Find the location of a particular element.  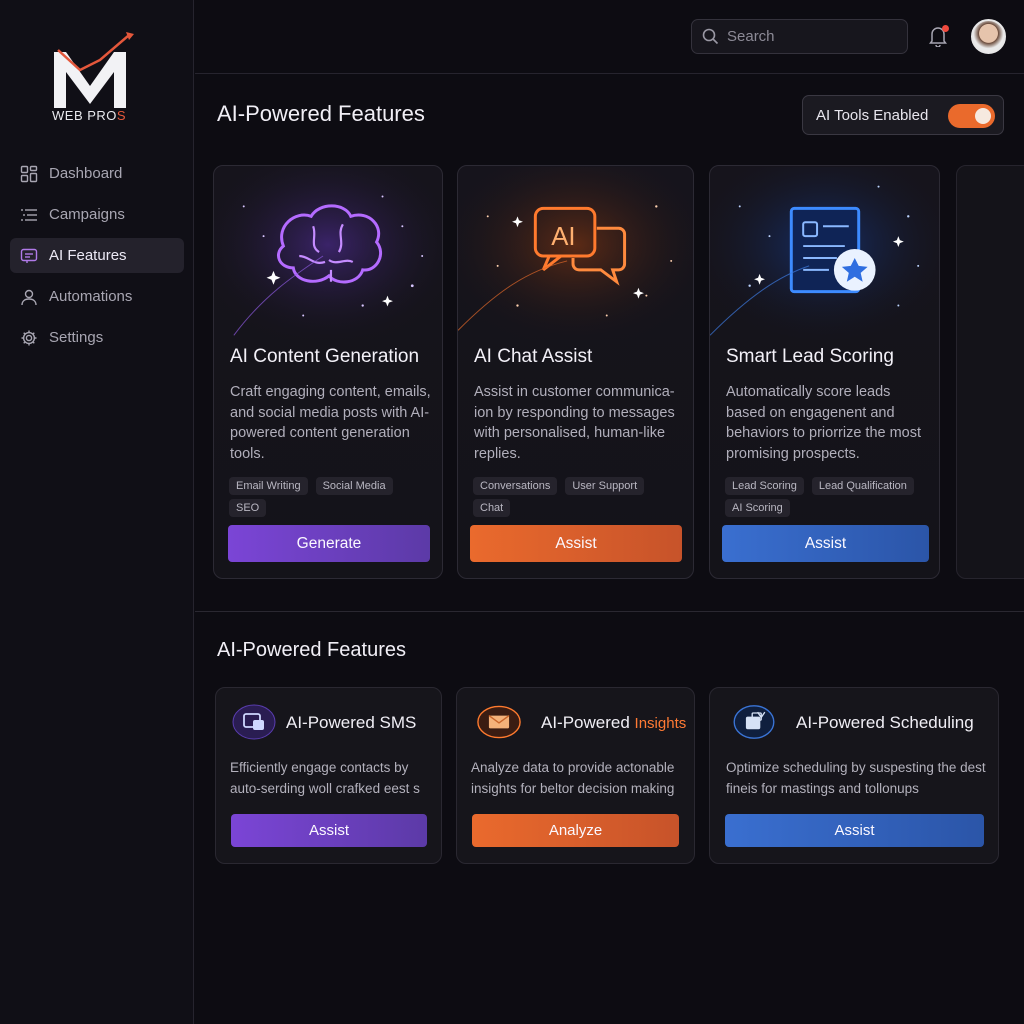

toggle-label: AI Tools Enabled is located at coordinates (872, 115).